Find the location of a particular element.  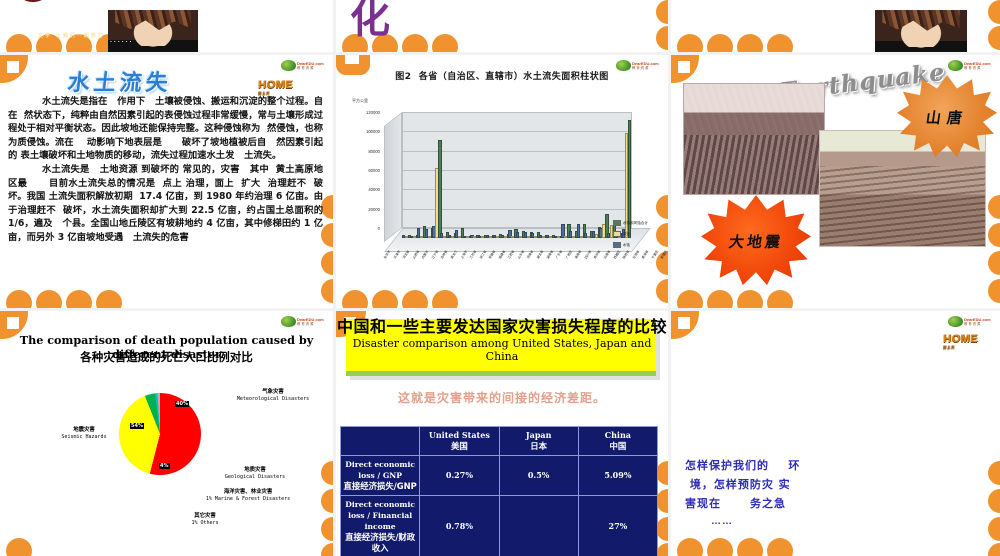

pie-label-geological: 地质灾害 Geological Disasters is located at coordinates (255, 474).